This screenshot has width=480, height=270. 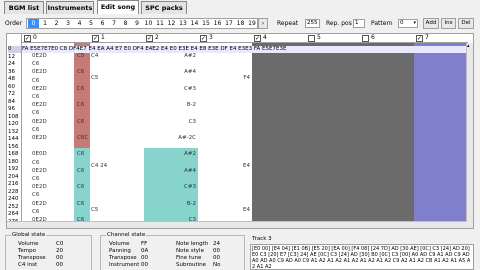 What do you see at coordinates (257, 38) in the screenshot?
I see `channel-4-checkbox` at bounding box center [257, 38].